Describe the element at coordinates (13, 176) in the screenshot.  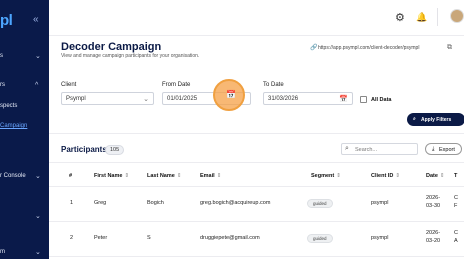
I see `sidebar-item-console: r Console` at that location.